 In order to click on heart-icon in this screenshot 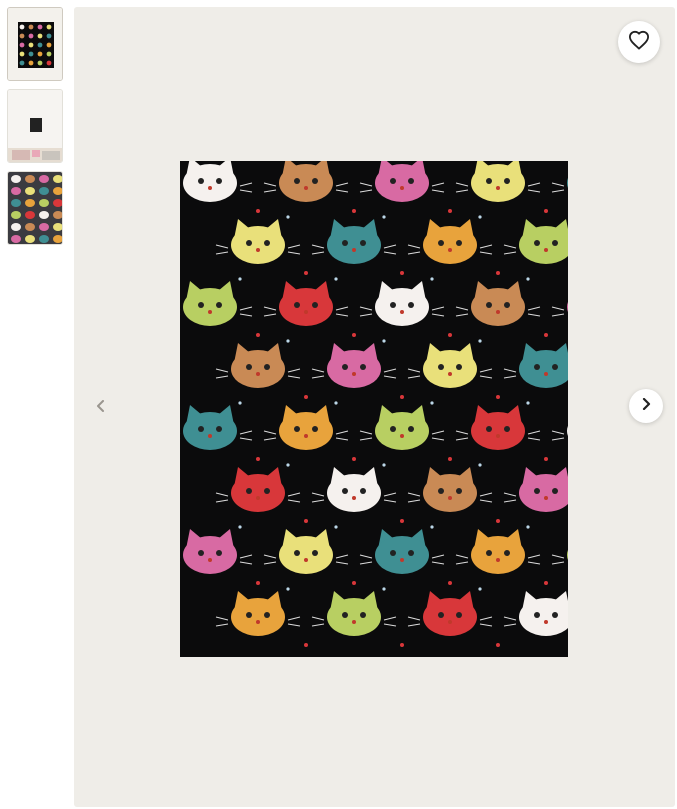, I will do `click(639, 42)`.